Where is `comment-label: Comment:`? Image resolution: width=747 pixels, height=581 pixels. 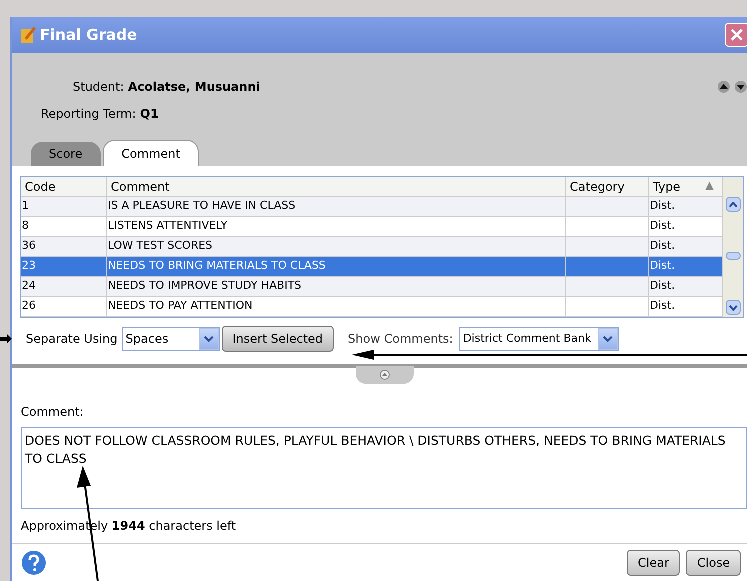
comment-label: Comment: is located at coordinates (53, 412).